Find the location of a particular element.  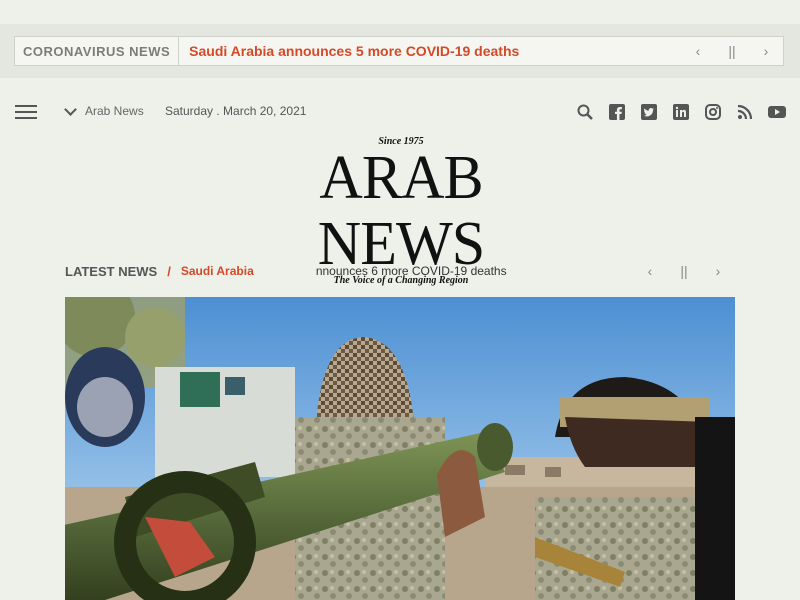

search-icon is located at coordinates (585, 112).